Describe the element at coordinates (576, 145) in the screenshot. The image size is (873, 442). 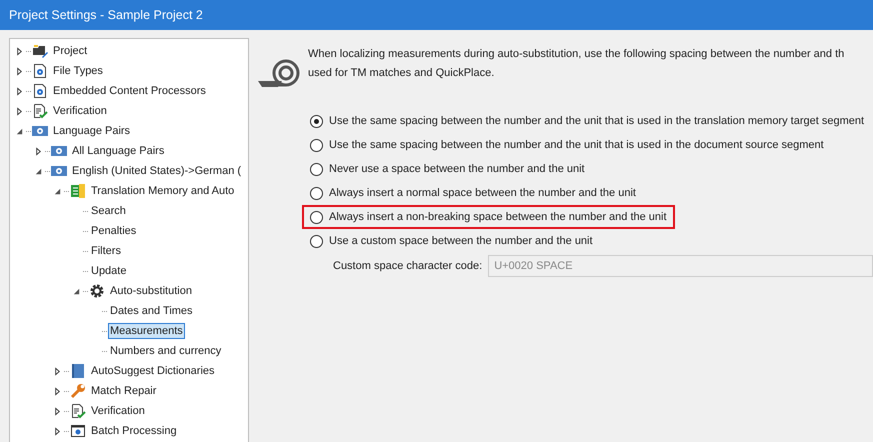
I see `option-label: Use the same spacing between the number and the unit that is used in the document source segment` at that location.